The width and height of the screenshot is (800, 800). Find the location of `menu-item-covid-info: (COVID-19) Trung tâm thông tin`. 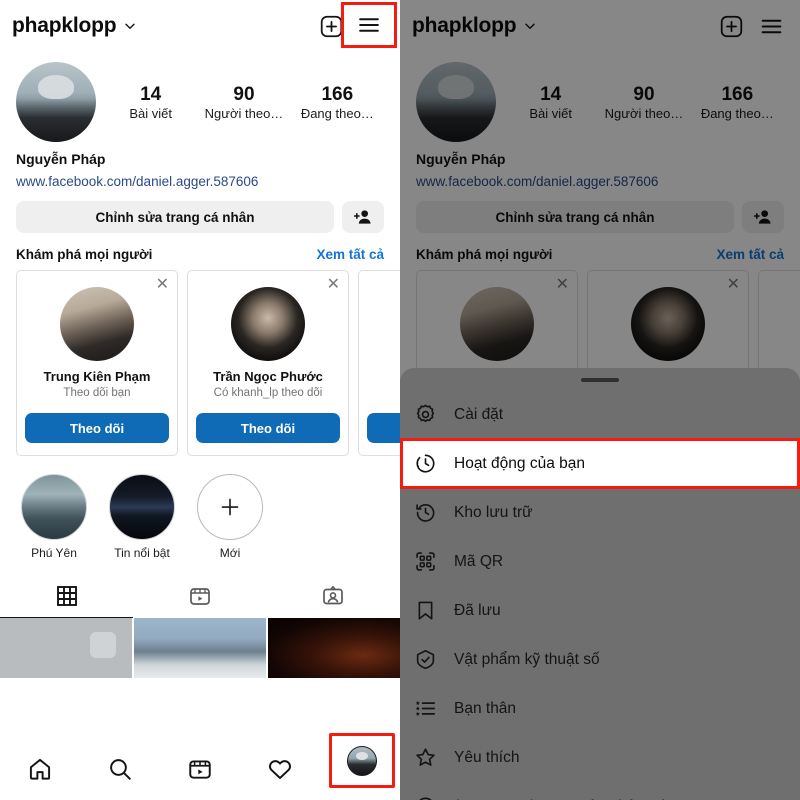

menu-item-covid-info: (COVID-19) Trung tâm thông tin is located at coordinates (600, 791).